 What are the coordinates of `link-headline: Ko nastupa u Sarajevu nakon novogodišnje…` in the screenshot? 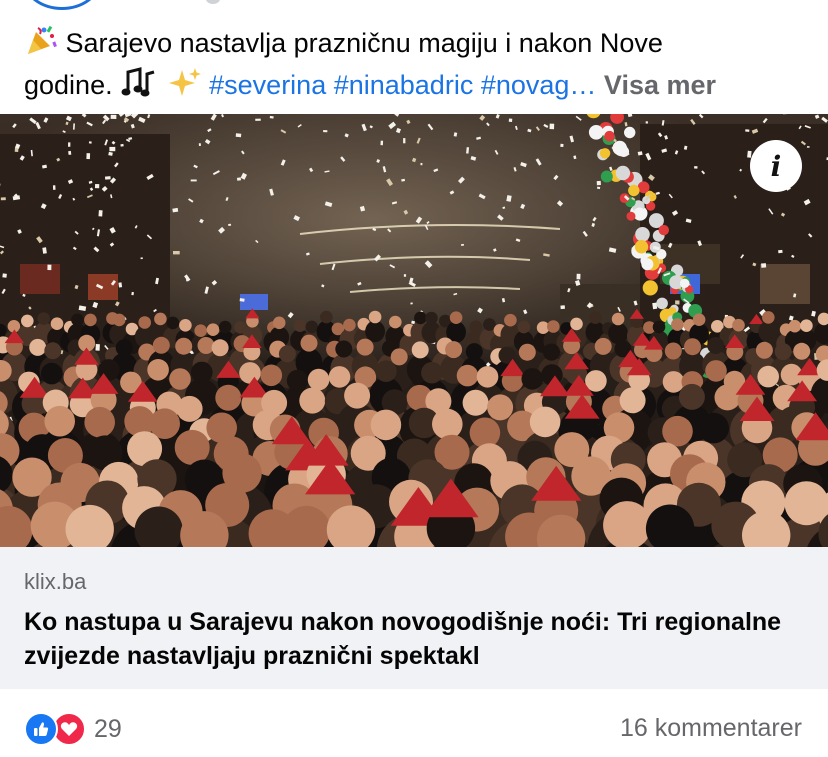 It's located at (419, 639).